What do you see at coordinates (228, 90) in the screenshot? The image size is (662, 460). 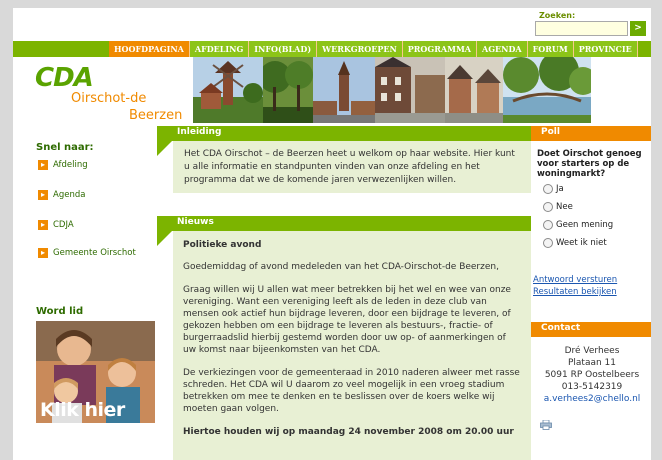 I see `banner-photo-mill` at bounding box center [228, 90].